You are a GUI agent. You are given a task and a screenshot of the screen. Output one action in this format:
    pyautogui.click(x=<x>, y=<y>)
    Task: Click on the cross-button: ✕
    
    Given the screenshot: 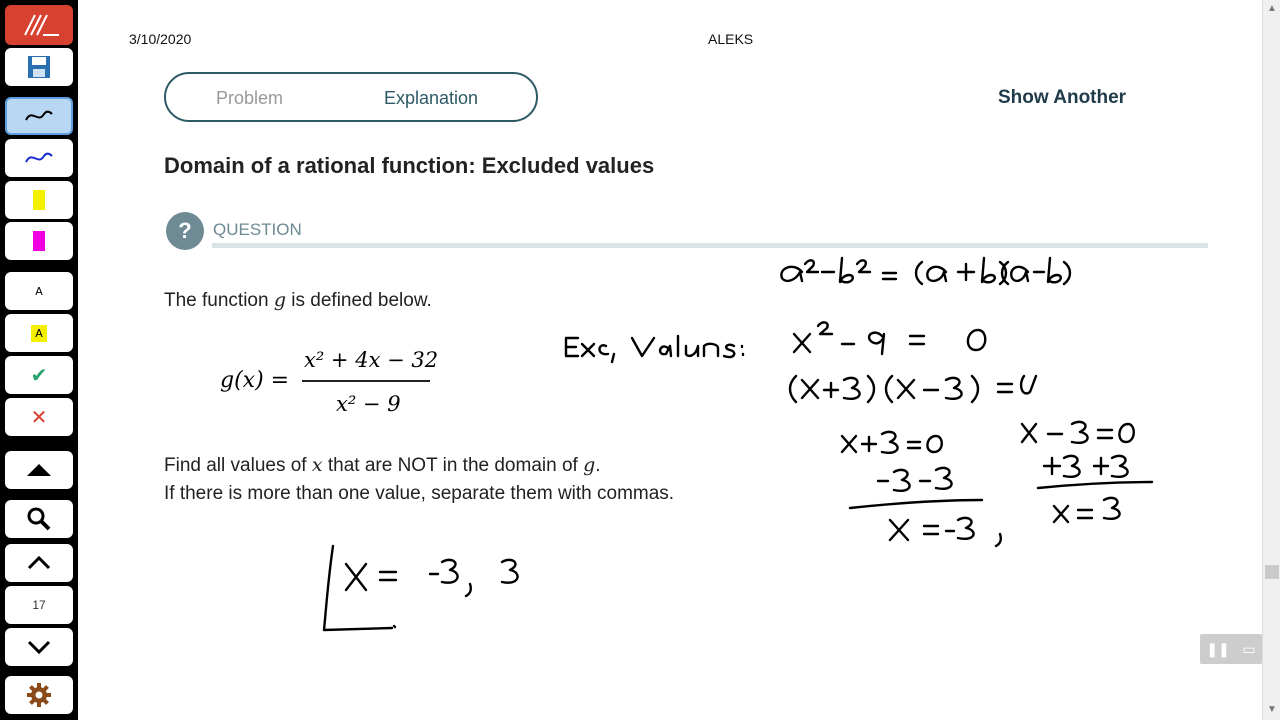 What is the action you would take?
    pyautogui.click(x=39, y=417)
    